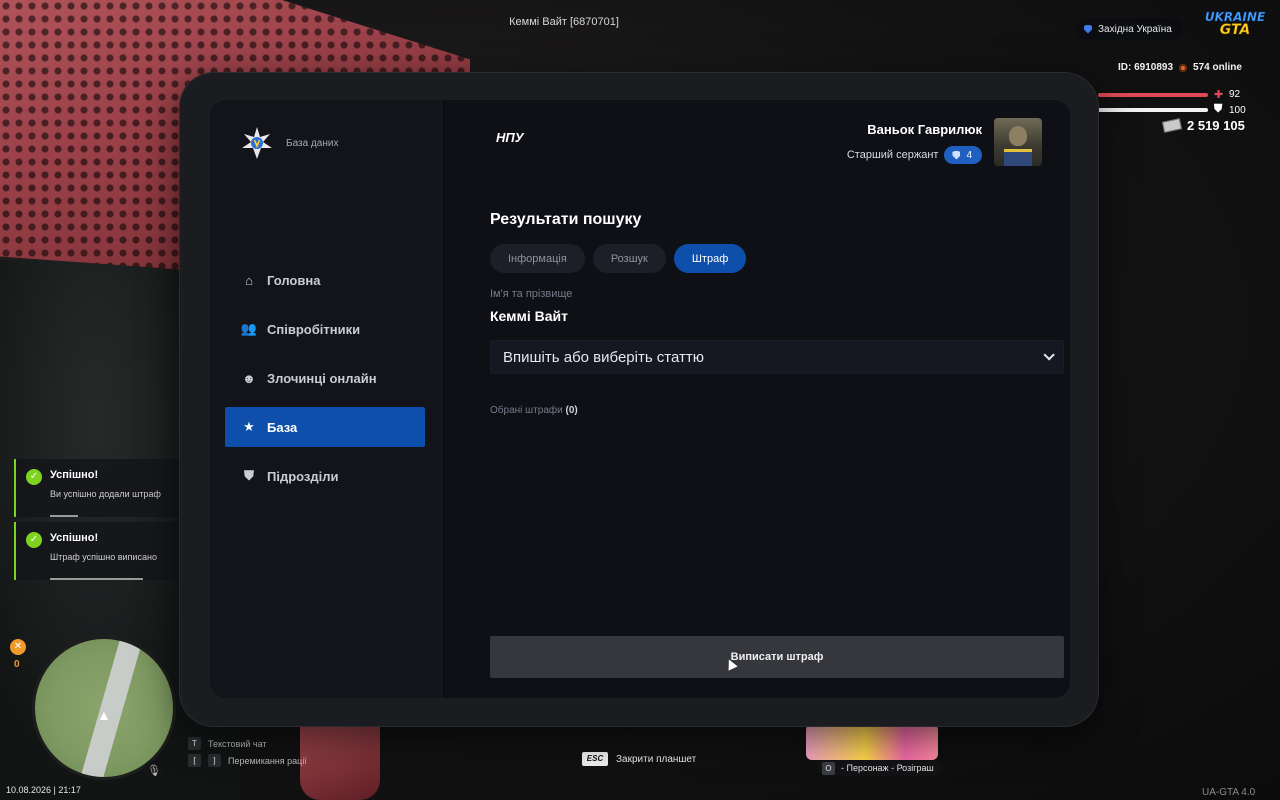 The height and width of the screenshot is (800, 1280). Describe the element at coordinates (257, 143) in the screenshot. I see `police-star-icon` at that location.